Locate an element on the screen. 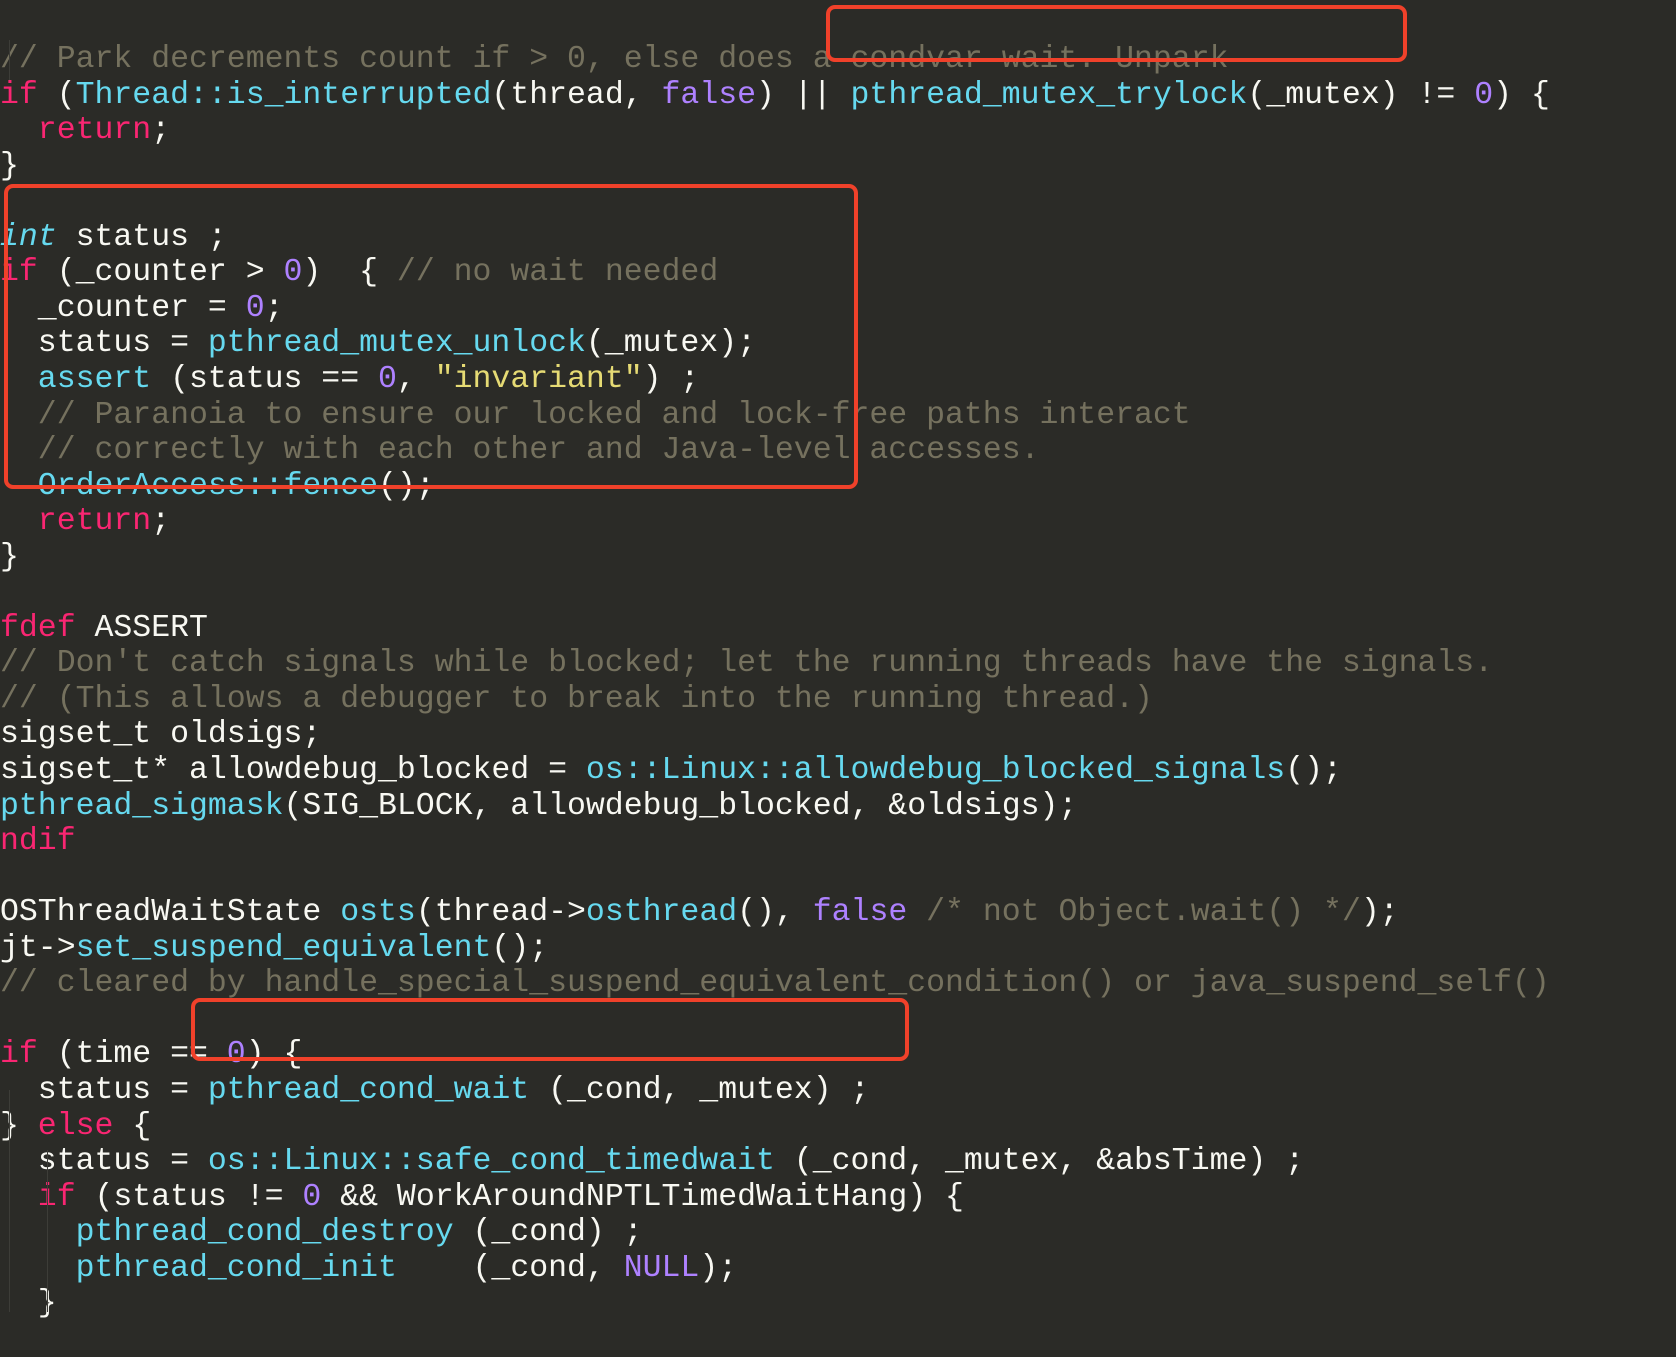 Image resolution: width=1676 pixels, height=1357 pixels. plain-token: (status == is located at coordinates (265, 380).